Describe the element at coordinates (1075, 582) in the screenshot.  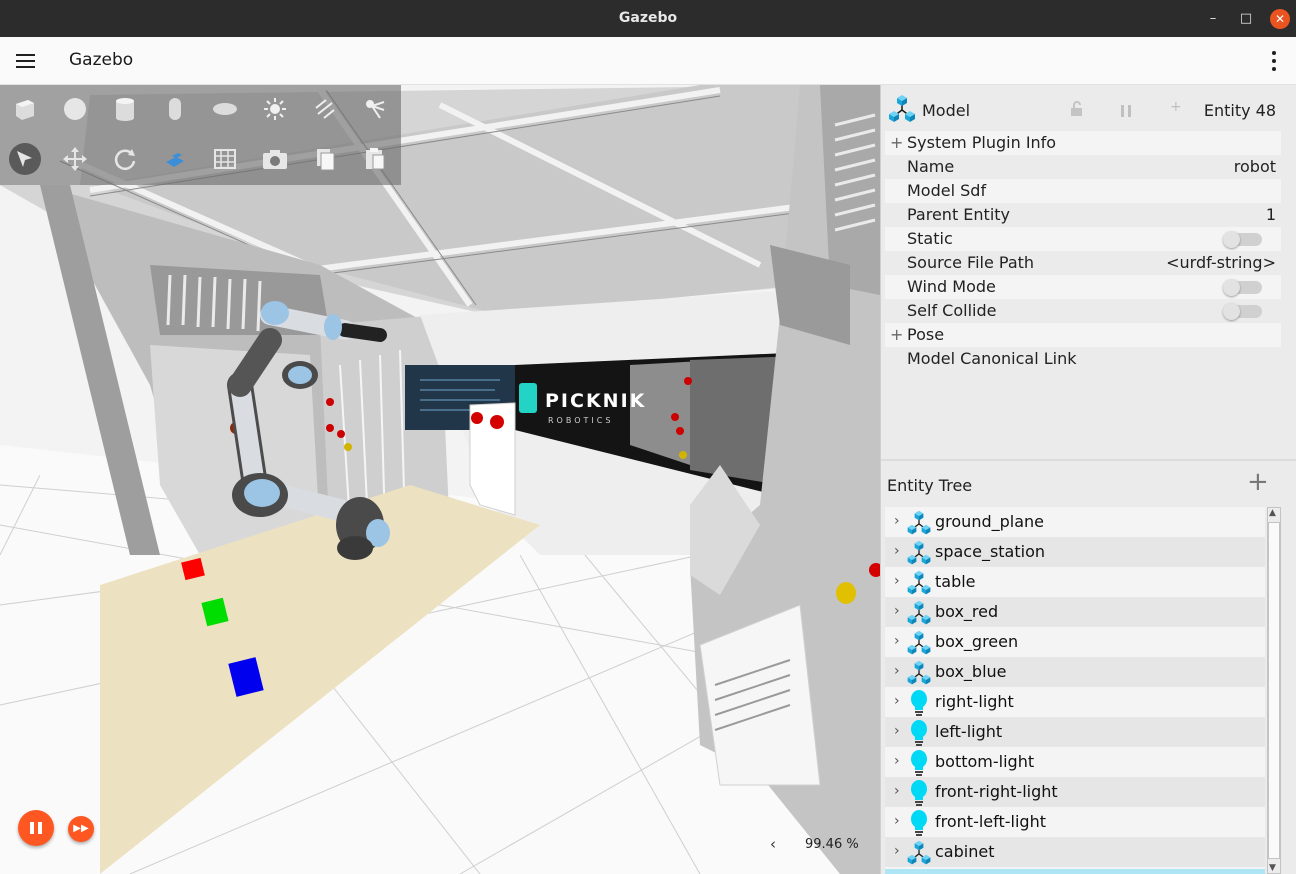
I see `tree-item-table: › table` at that location.